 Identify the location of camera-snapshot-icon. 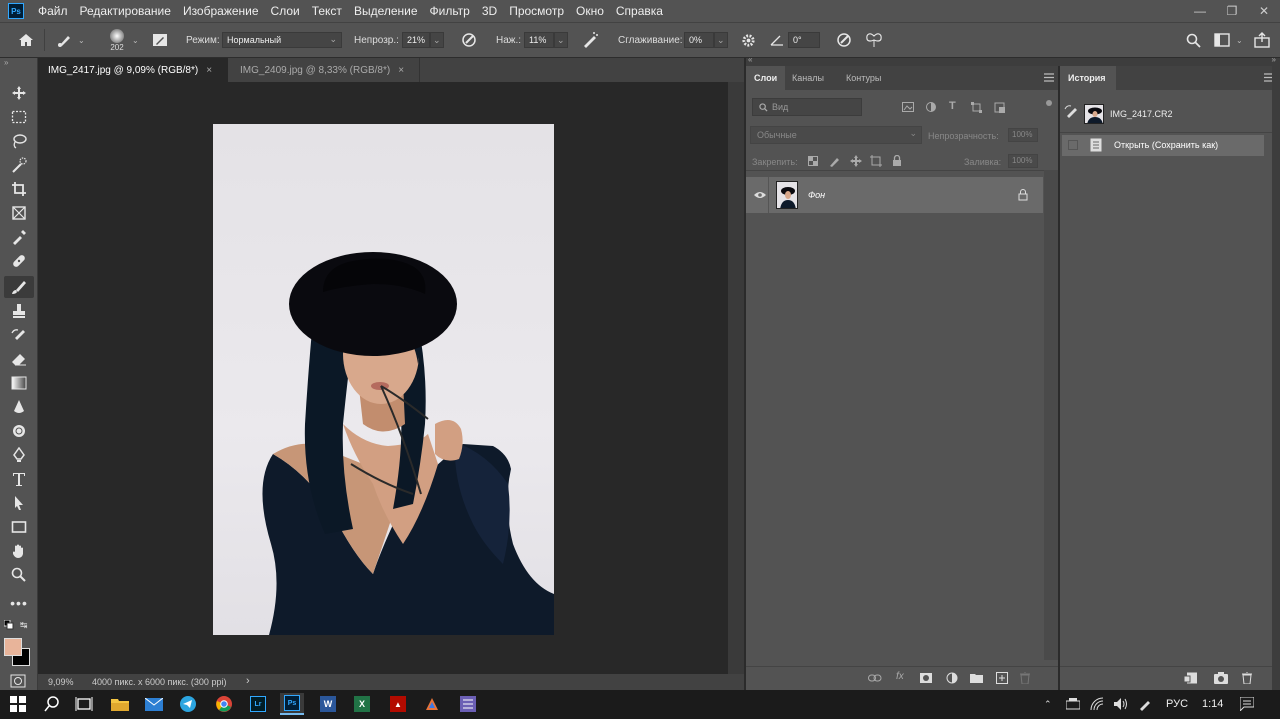
(1221, 679).